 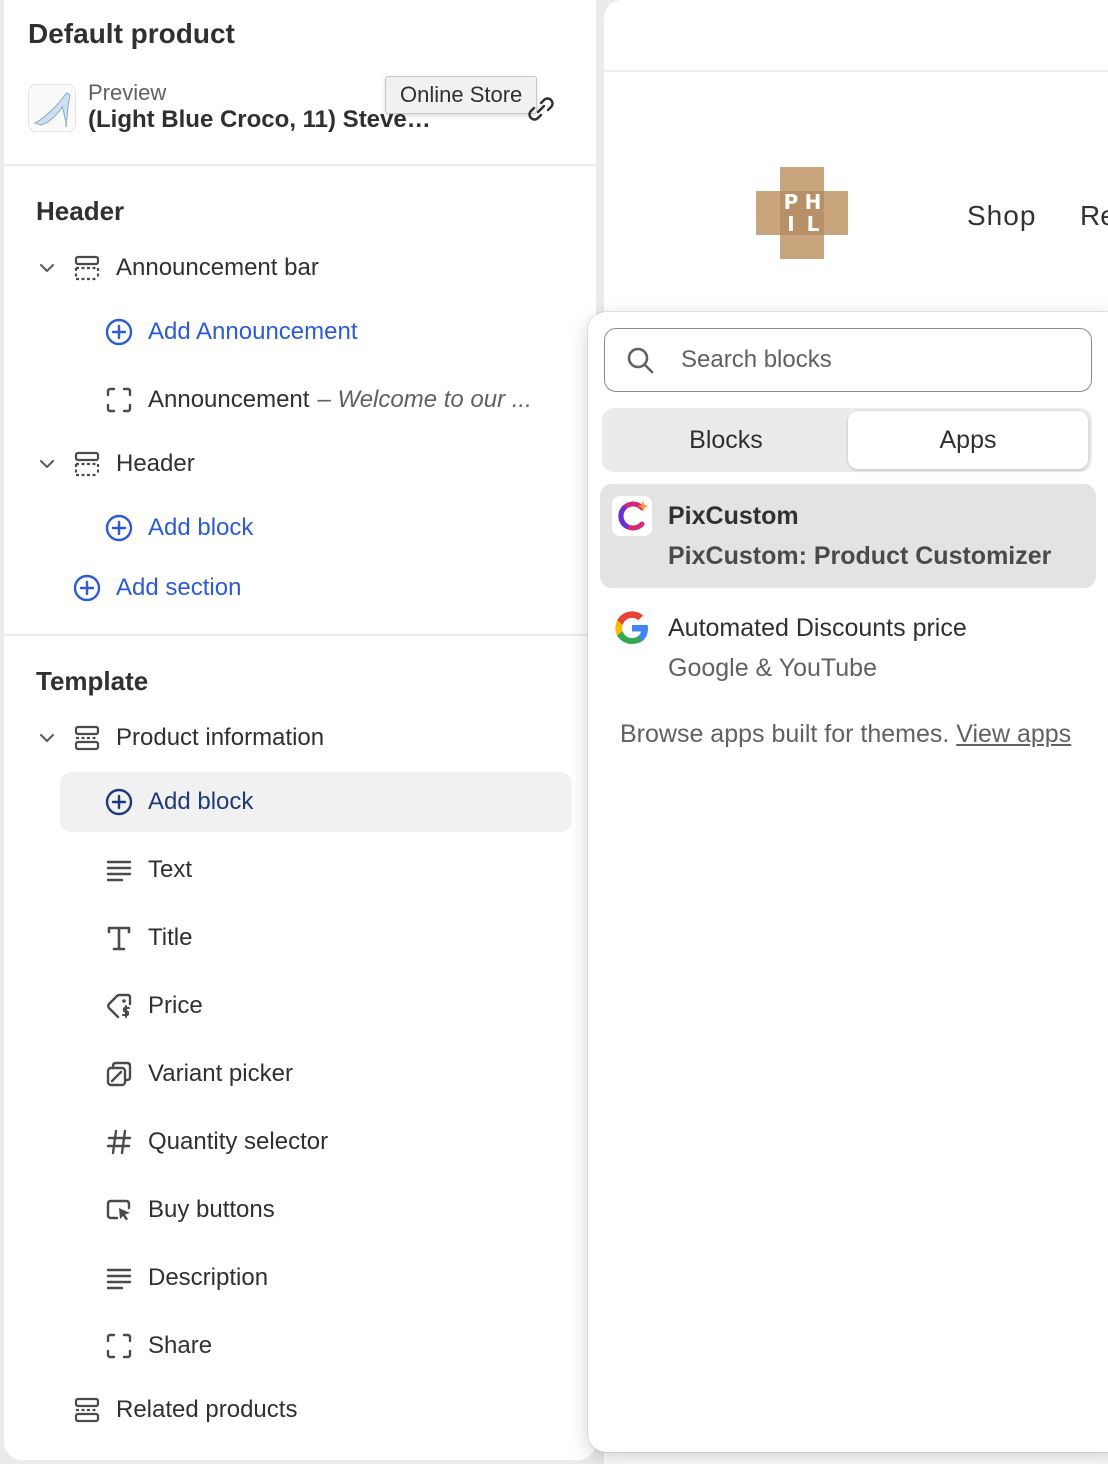 I want to click on block-item-label: Quantity selector, so click(x=238, y=1141).